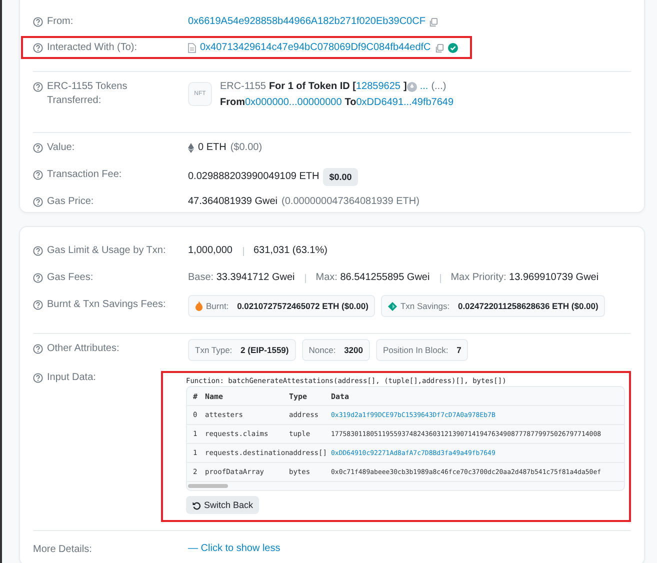 Image resolution: width=657 pixels, height=563 pixels. Describe the element at coordinates (241, 278) in the screenshot. I see `gas-fee-text: Base: 33.3941712 Gwei` at that location.